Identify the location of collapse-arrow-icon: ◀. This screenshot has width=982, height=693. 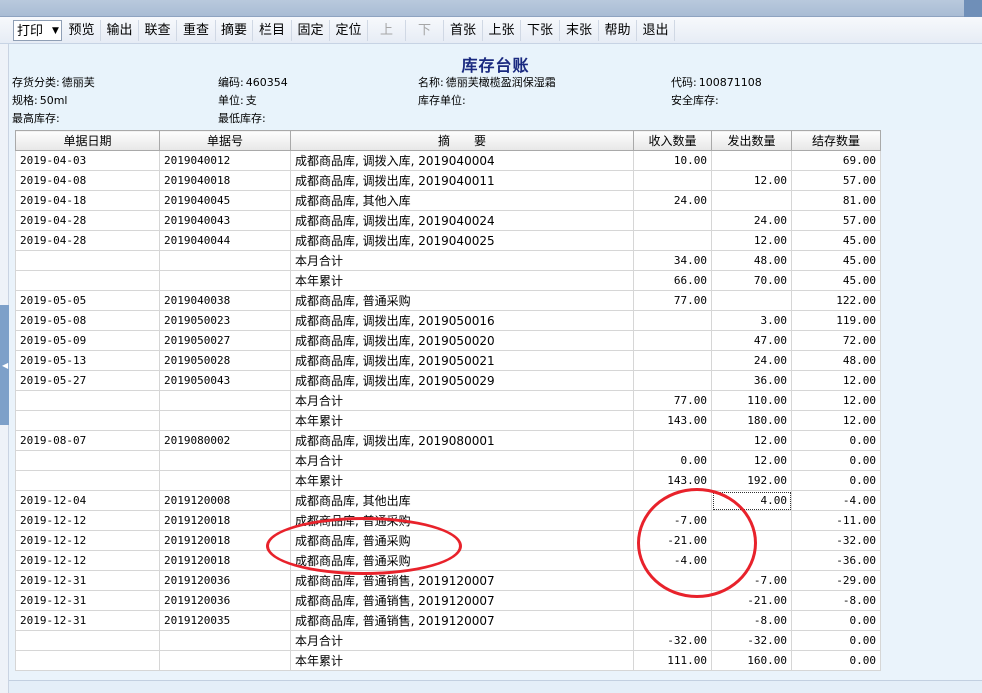
(5, 366).